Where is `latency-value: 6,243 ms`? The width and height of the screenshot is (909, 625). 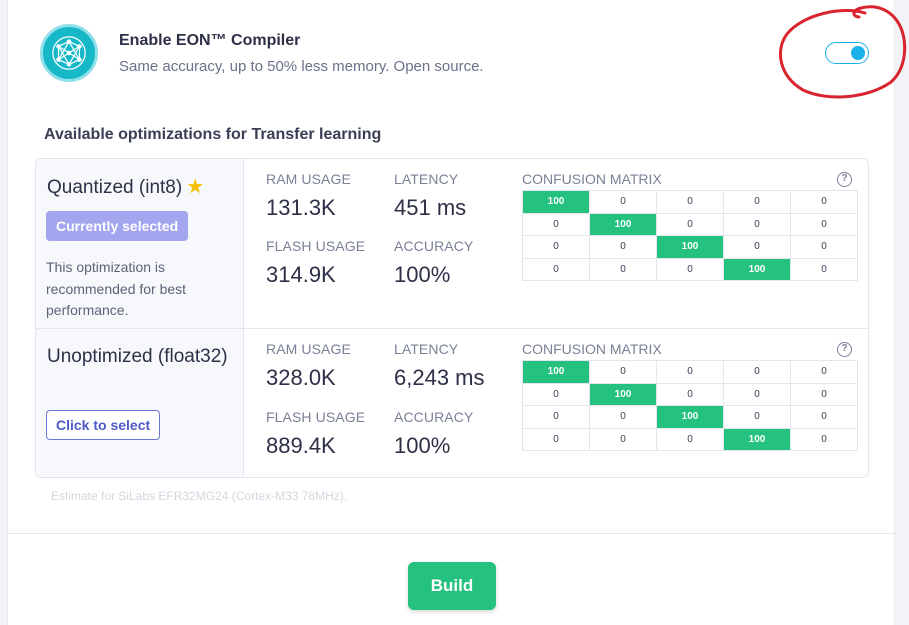 latency-value: 6,243 ms is located at coordinates (439, 377).